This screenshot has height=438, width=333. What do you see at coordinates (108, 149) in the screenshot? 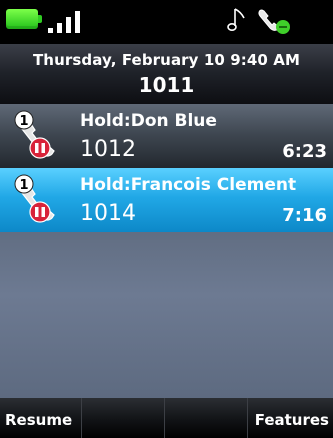
I see `call-number: 1012` at bounding box center [108, 149].